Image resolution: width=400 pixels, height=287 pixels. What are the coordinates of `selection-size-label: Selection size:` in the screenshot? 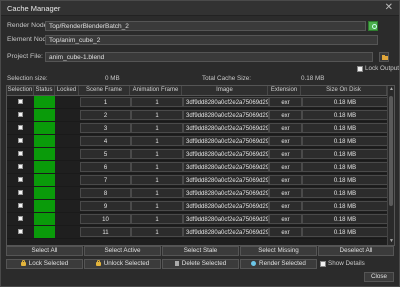 It's located at (27, 78).